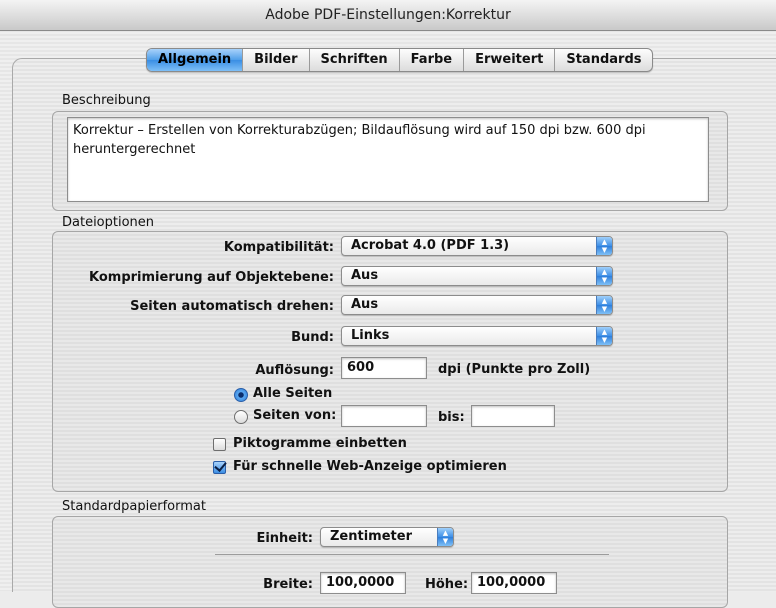 Image resolution: width=776 pixels, height=608 pixels. Describe the element at coordinates (134, 149) in the screenshot. I see `beschreibung-text-line2: heruntergerechnet` at that location.